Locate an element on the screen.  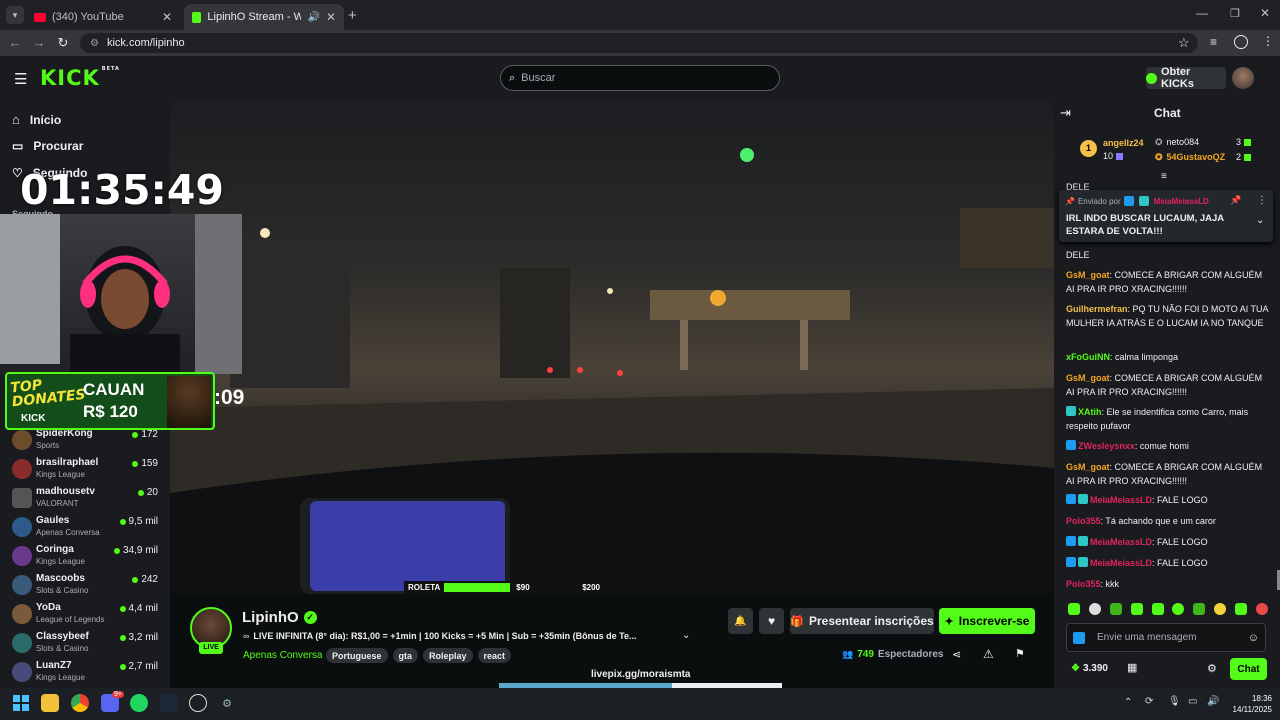
share-icon: ⋖ is located at coordinates (956, 654).